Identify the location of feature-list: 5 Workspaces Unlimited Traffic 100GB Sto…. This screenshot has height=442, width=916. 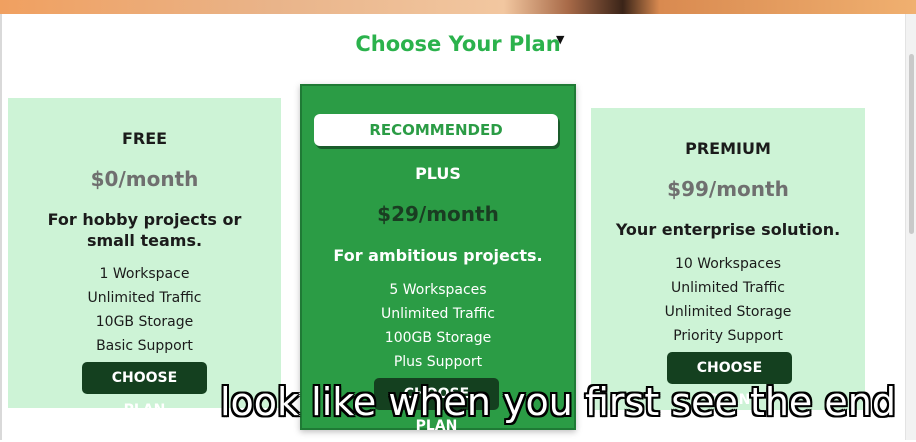
(438, 326).